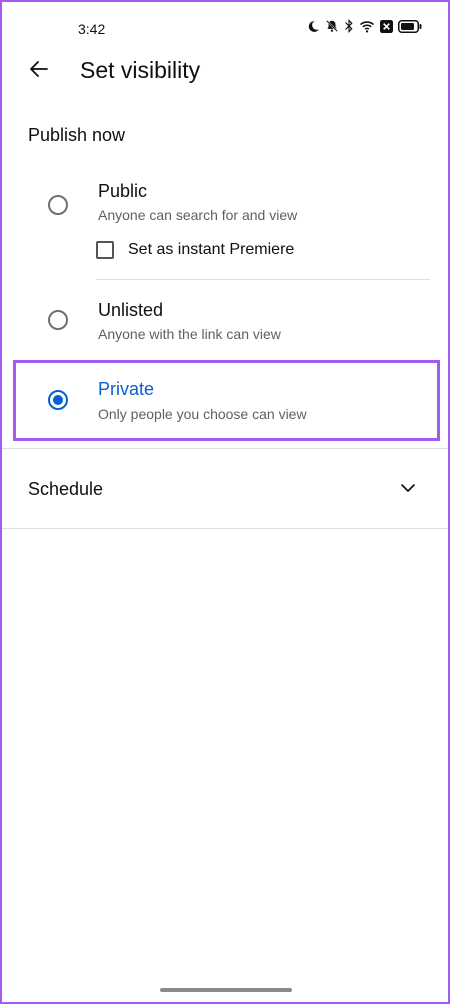 The width and height of the screenshot is (450, 1004). I want to click on status-time: 3:42, so click(92, 29).